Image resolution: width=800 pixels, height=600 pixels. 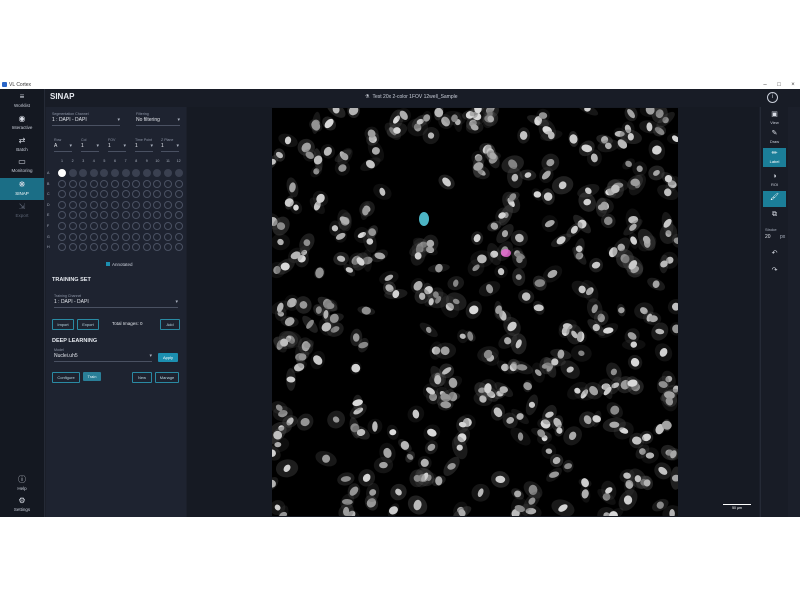 I want to click on import-button: Import, so click(x=63, y=324).